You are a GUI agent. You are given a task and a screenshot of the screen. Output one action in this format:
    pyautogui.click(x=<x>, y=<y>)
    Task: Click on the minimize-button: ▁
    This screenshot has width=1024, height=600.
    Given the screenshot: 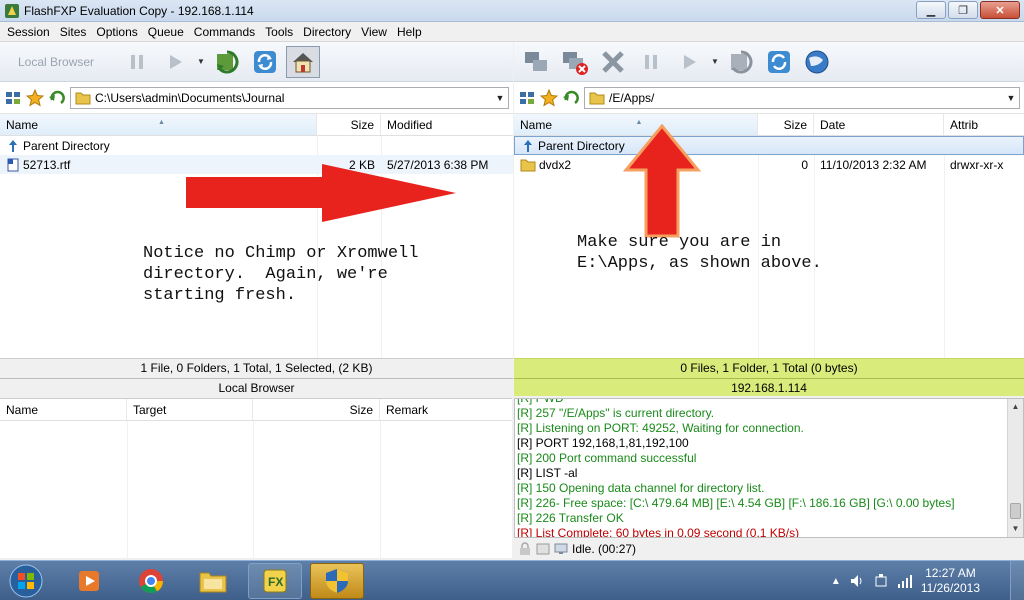 What is the action you would take?
    pyautogui.click(x=931, y=10)
    